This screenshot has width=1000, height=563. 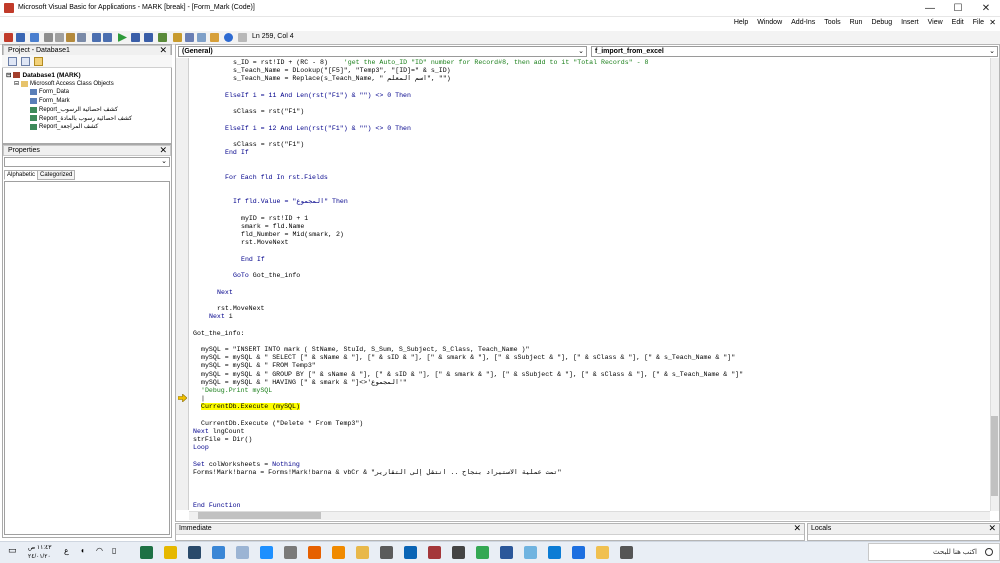 I want to click on close-project-explorer-icon: ✕, so click(x=163, y=50).